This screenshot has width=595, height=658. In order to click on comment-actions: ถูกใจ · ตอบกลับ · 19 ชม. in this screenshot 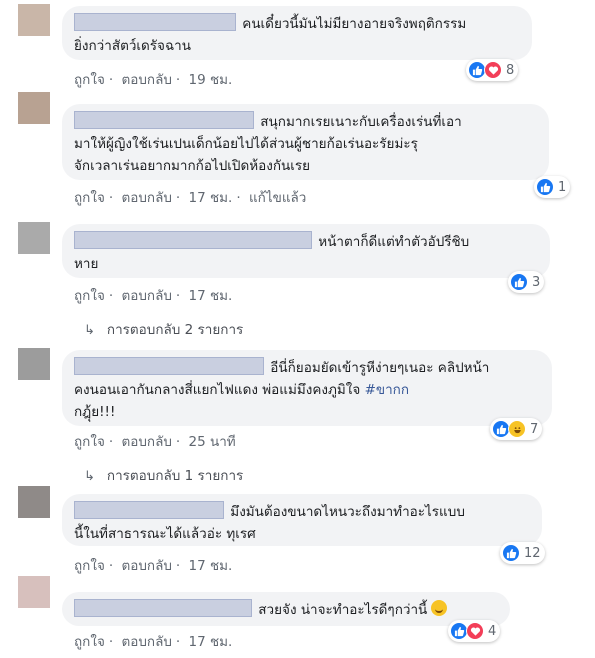, I will do `click(153, 80)`.